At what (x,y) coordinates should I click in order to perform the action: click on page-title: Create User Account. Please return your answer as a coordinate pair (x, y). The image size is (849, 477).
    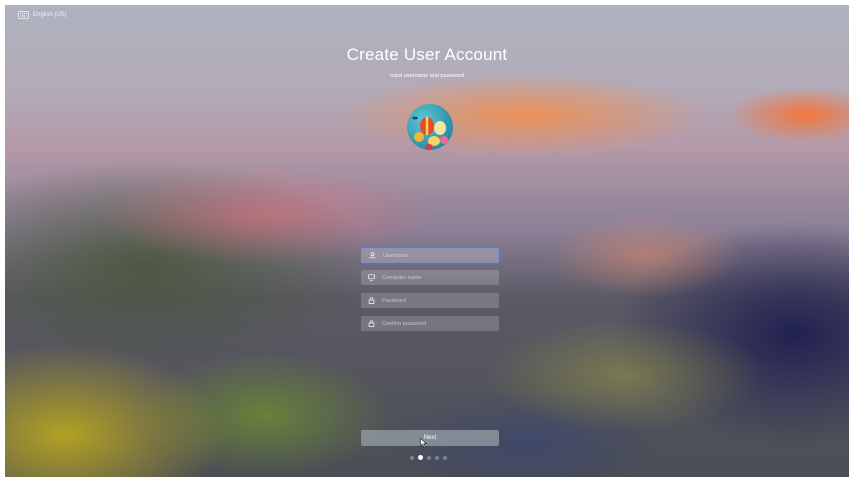
    Looking at the image, I should click on (427, 54).